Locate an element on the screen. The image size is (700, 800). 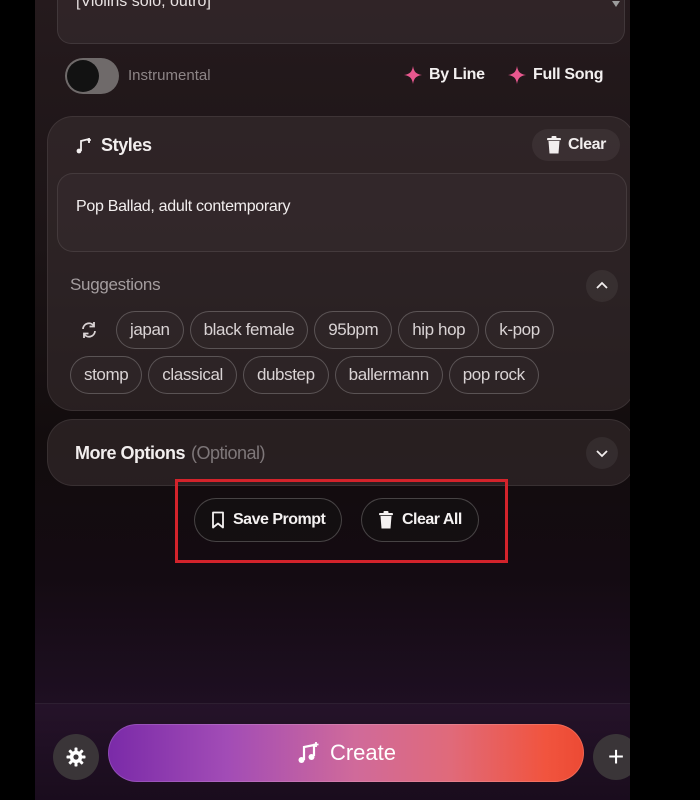
full-song-label: Full Song is located at coordinates (568, 74).